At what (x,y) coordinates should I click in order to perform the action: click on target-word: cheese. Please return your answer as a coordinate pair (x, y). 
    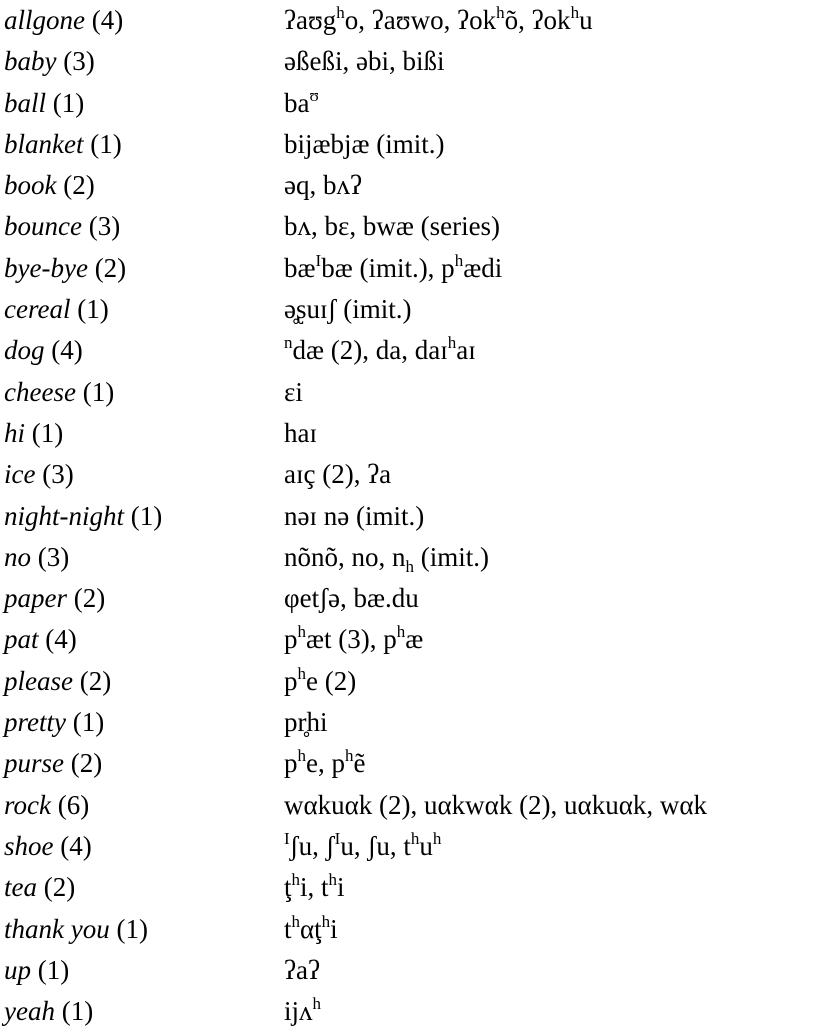
    Looking at the image, I should click on (40, 391).